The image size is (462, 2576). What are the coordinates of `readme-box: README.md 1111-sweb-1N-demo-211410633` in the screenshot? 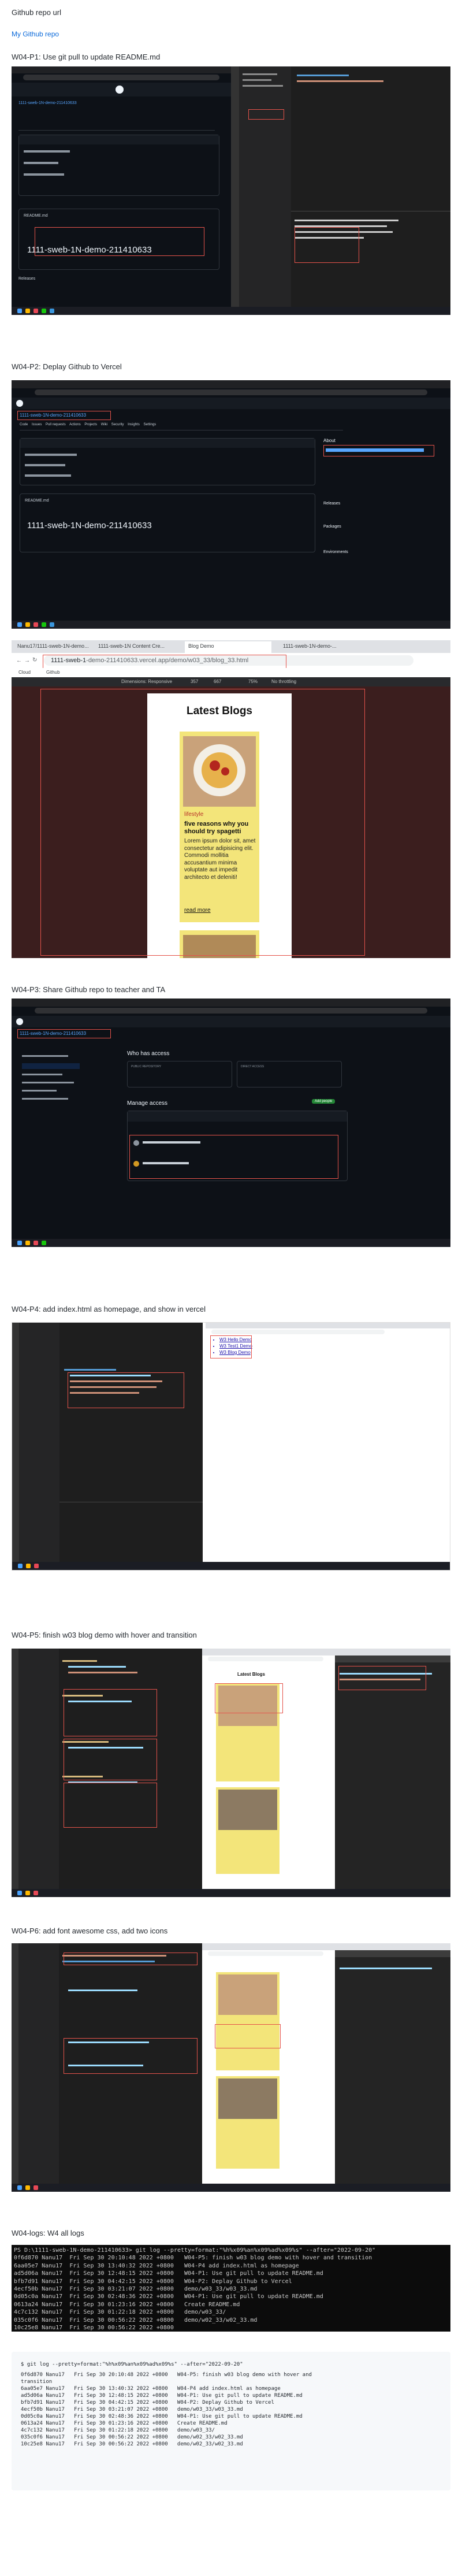 It's located at (167, 522).